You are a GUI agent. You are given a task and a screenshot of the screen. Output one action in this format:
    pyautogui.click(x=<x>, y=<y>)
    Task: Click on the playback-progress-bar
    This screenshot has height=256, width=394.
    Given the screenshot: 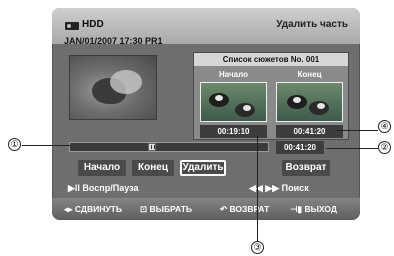 What is the action you would take?
    pyautogui.click(x=169, y=147)
    